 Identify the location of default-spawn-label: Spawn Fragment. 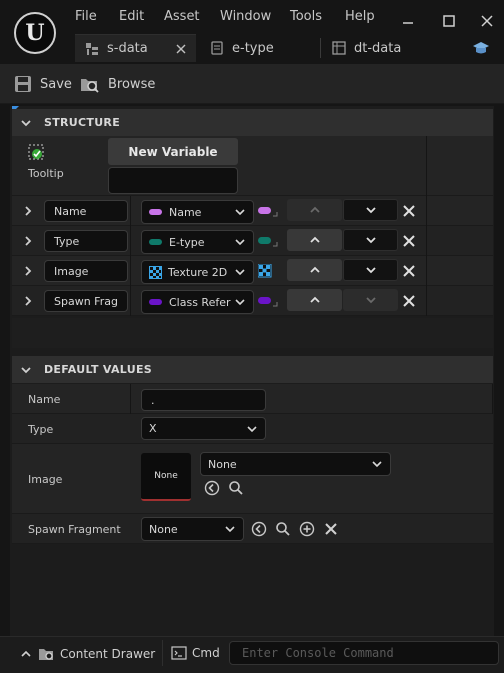
(74, 529).